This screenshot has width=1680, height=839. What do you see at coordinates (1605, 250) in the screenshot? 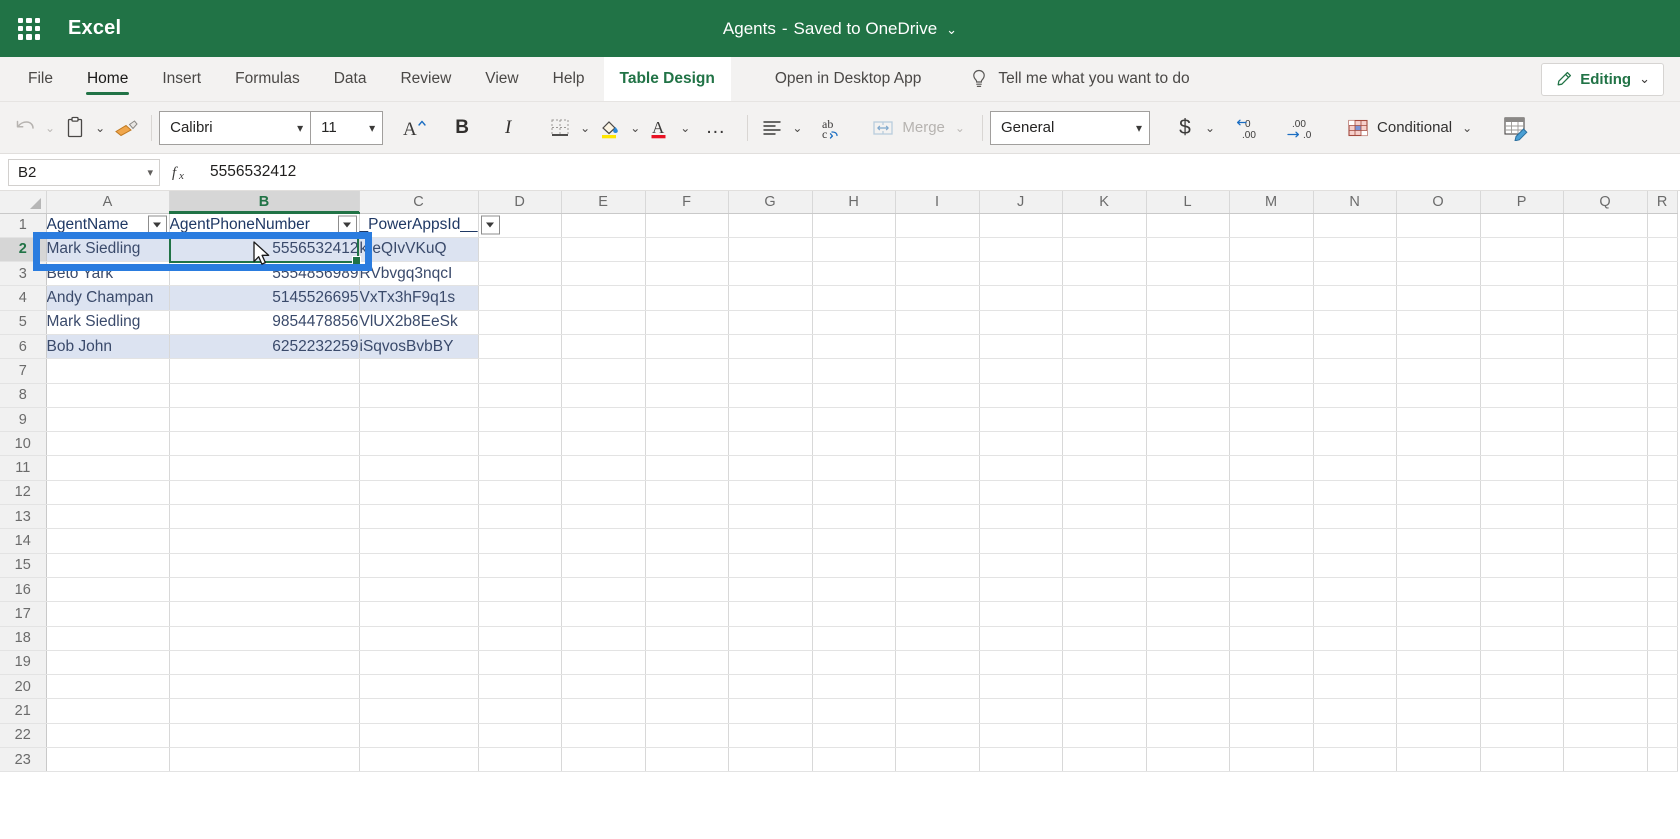
I see `cell-q2` at bounding box center [1605, 250].